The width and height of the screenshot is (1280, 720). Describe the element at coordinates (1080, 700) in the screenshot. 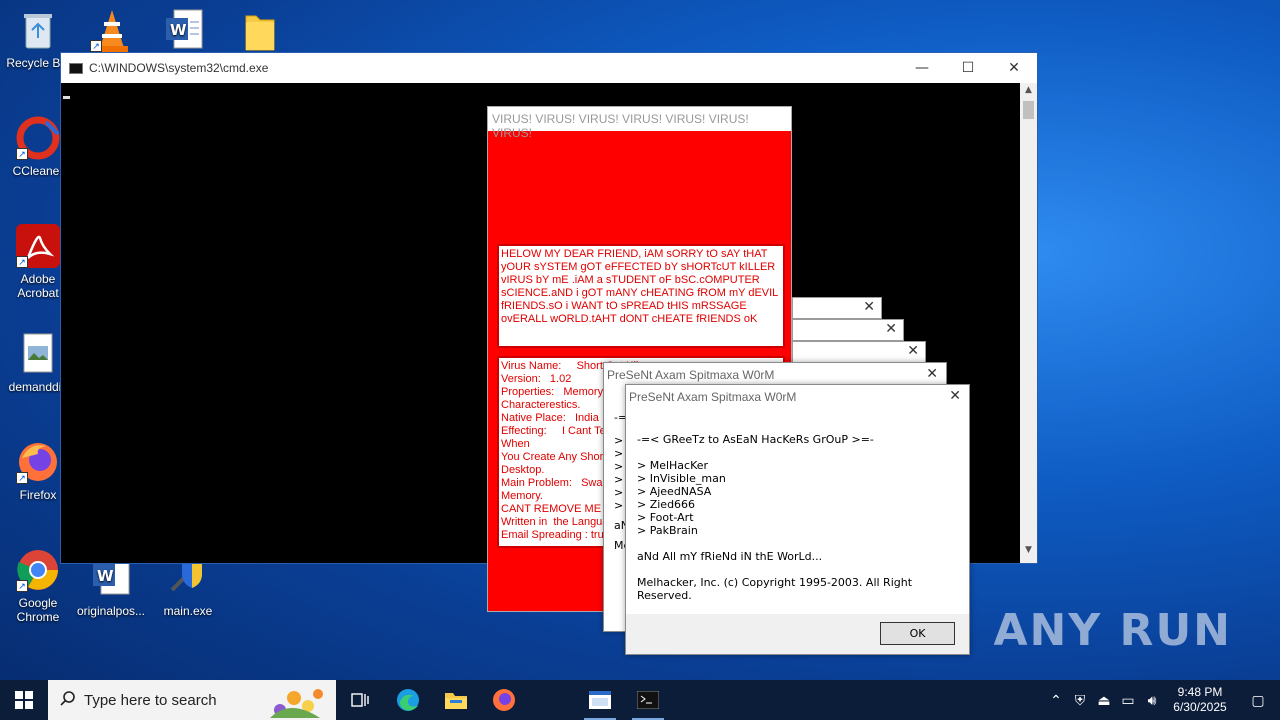

I see `security-shield-icon: ⛨` at that location.